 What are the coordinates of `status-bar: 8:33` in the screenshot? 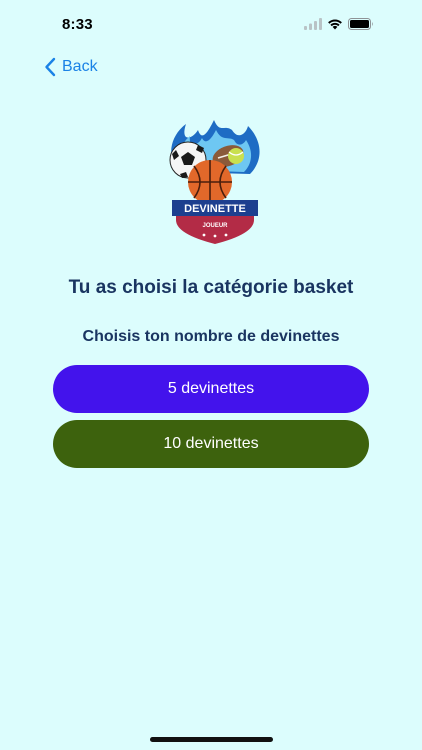 It's located at (211, 25).